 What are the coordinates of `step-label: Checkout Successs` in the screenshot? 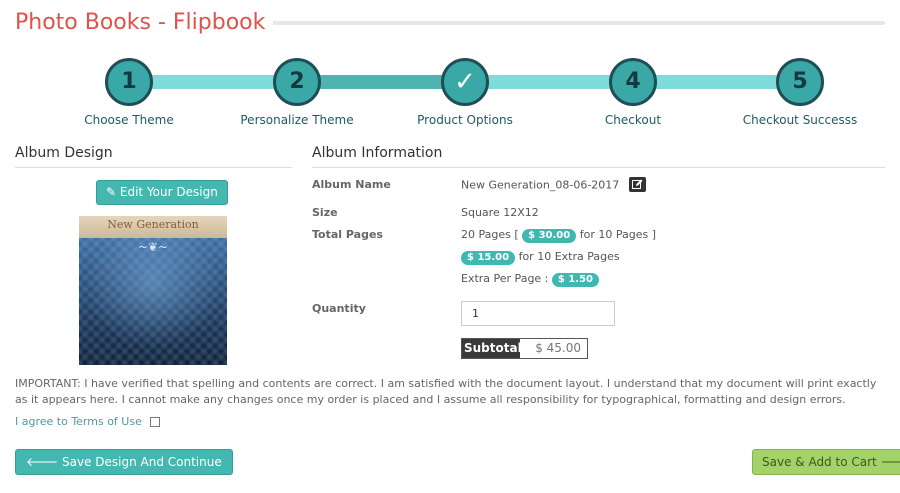 It's located at (800, 120).